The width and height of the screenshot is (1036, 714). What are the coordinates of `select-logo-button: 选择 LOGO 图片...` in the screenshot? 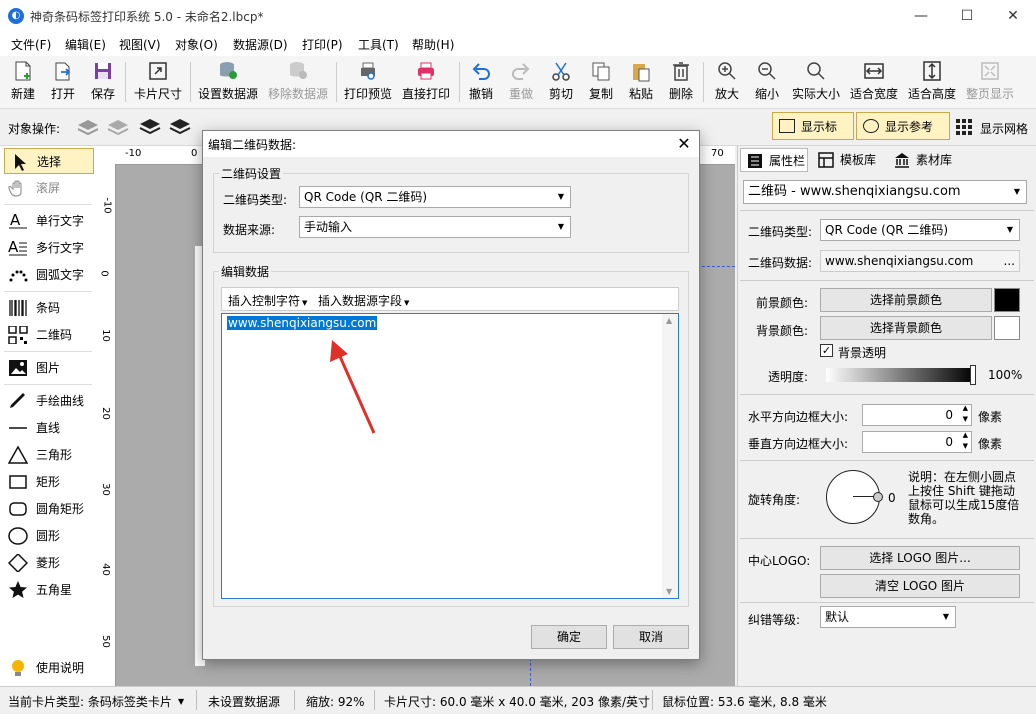 It's located at (920, 558).